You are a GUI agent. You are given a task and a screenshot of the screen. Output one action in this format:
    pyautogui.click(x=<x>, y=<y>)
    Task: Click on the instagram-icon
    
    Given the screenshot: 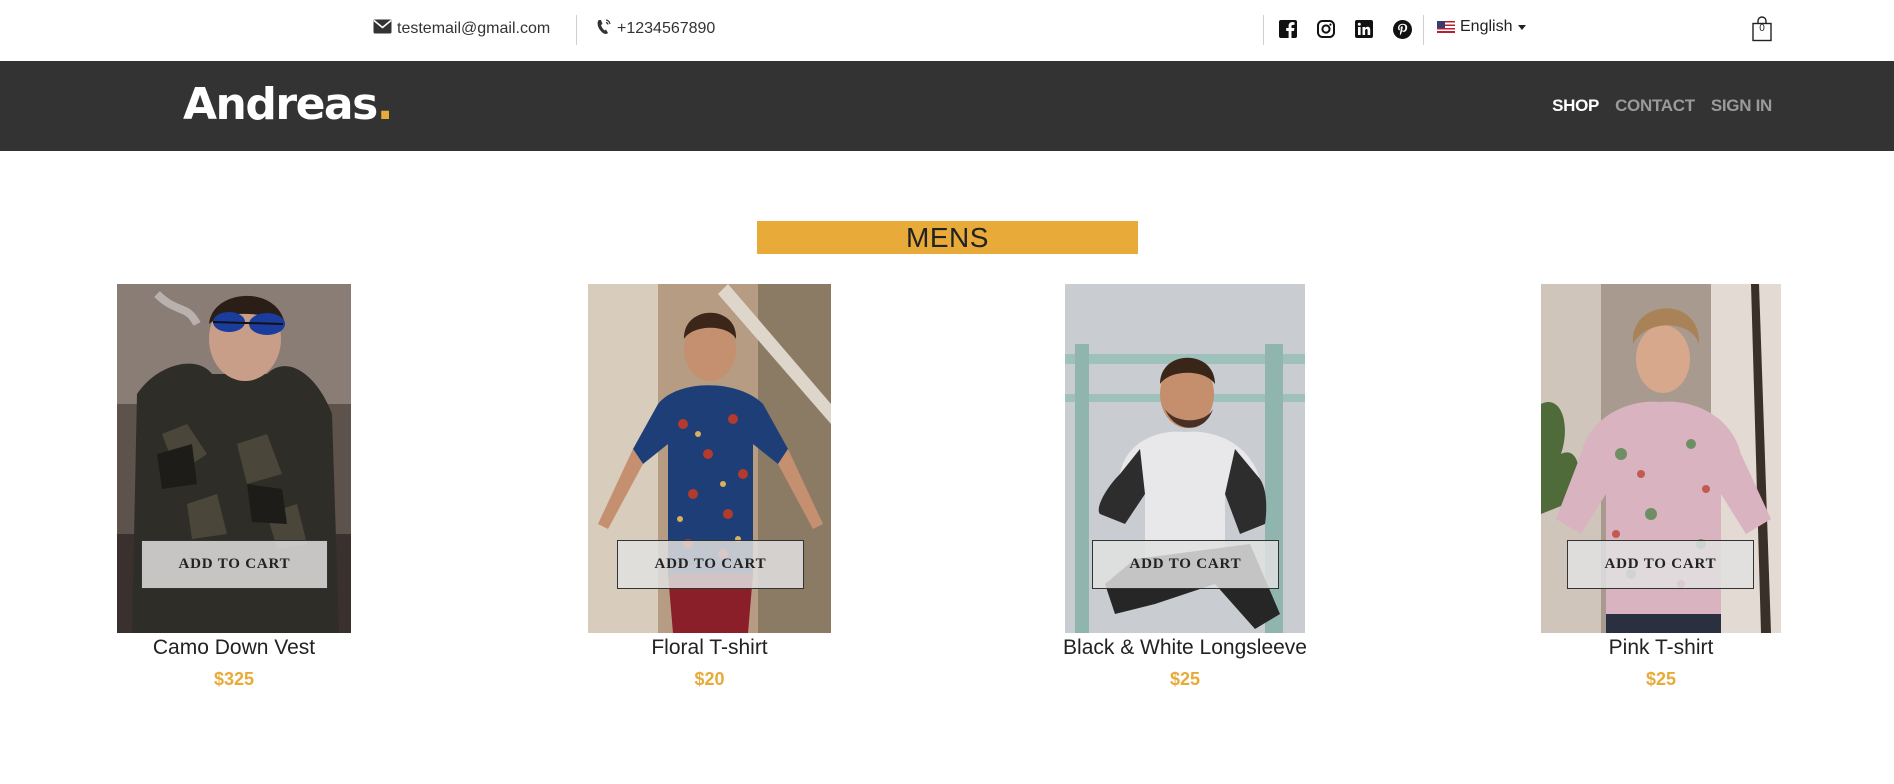 What is the action you would take?
    pyautogui.click(x=1326, y=29)
    